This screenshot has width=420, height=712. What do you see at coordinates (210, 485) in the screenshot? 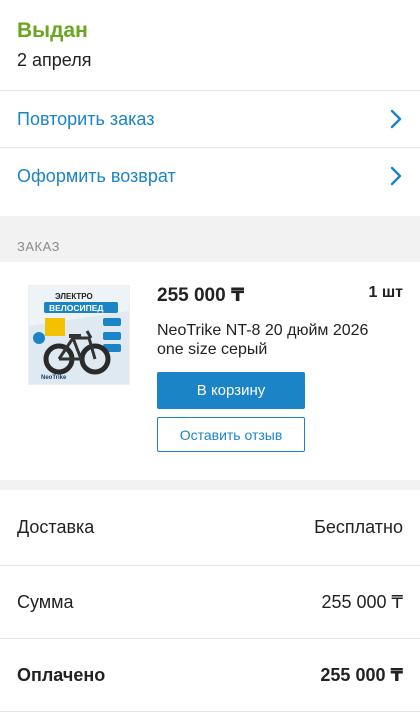
I see `section-separator` at bounding box center [210, 485].